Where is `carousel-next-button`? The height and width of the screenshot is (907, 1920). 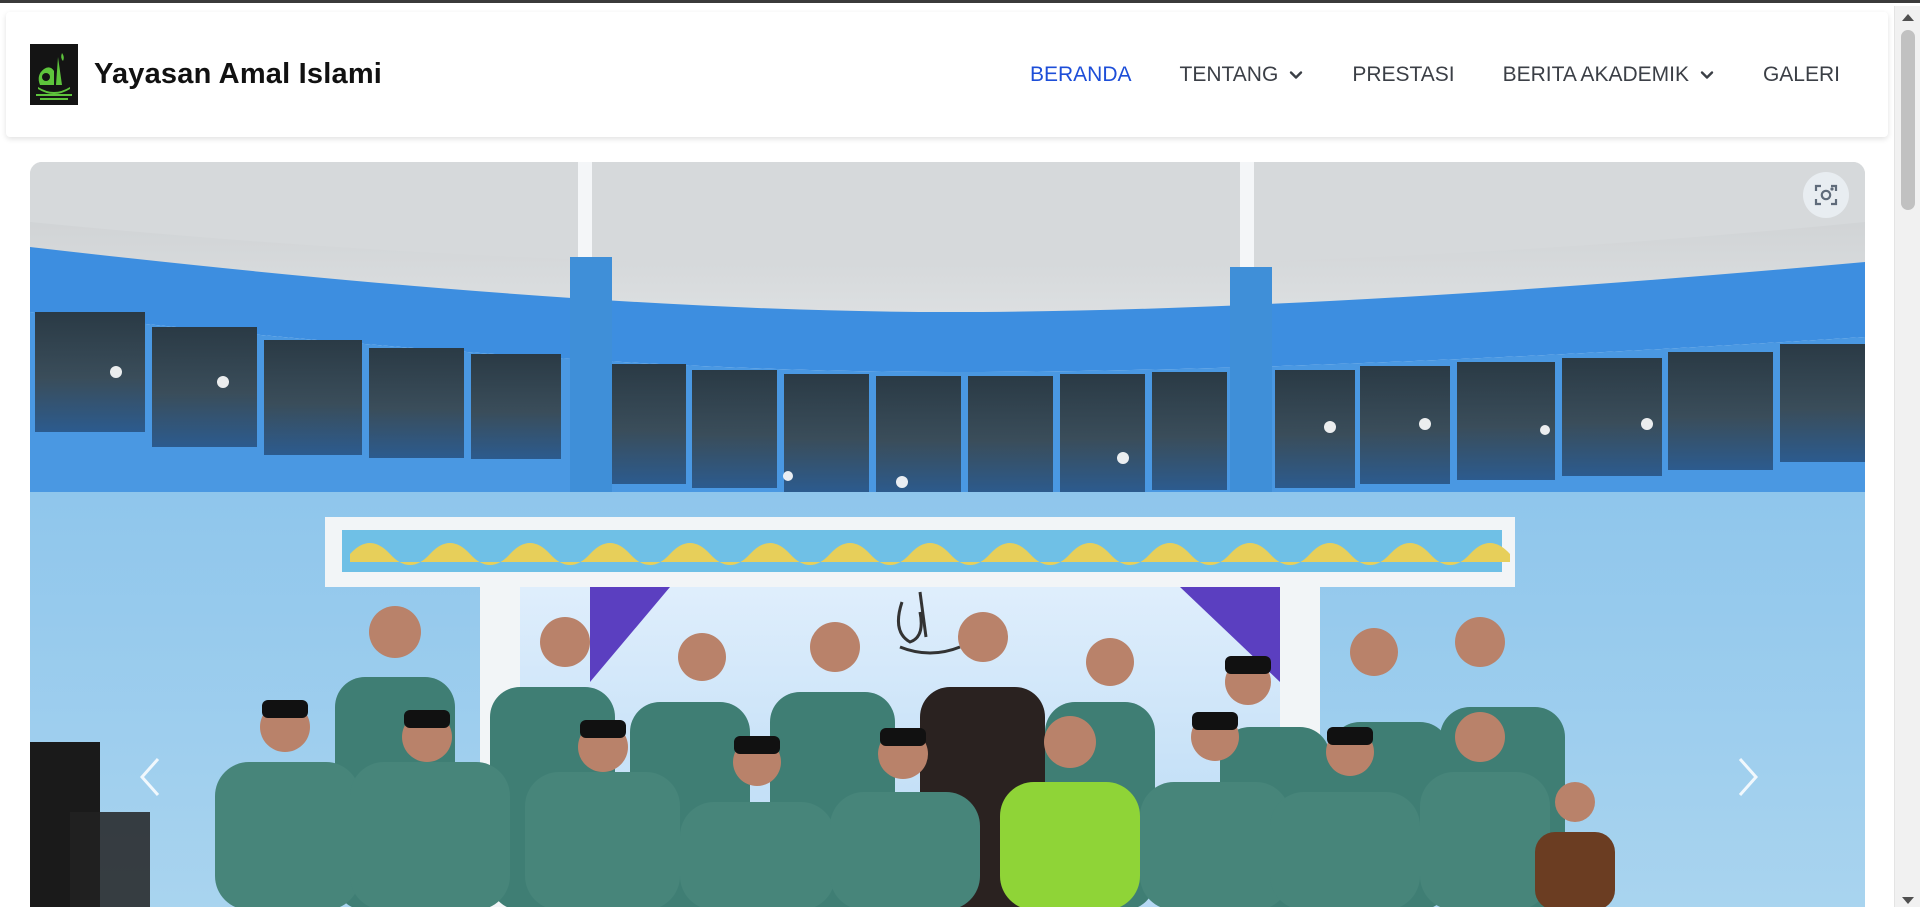 carousel-next-button is located at coordinates (1748, 777).